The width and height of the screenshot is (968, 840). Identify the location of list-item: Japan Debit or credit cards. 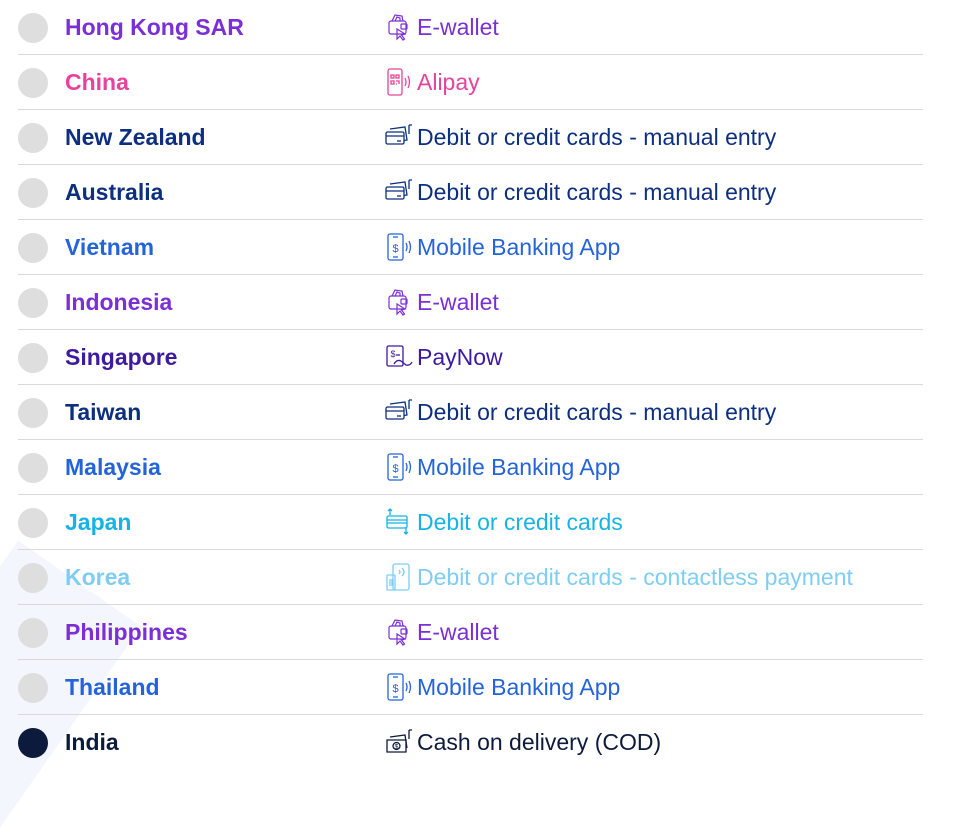
(484, 522).